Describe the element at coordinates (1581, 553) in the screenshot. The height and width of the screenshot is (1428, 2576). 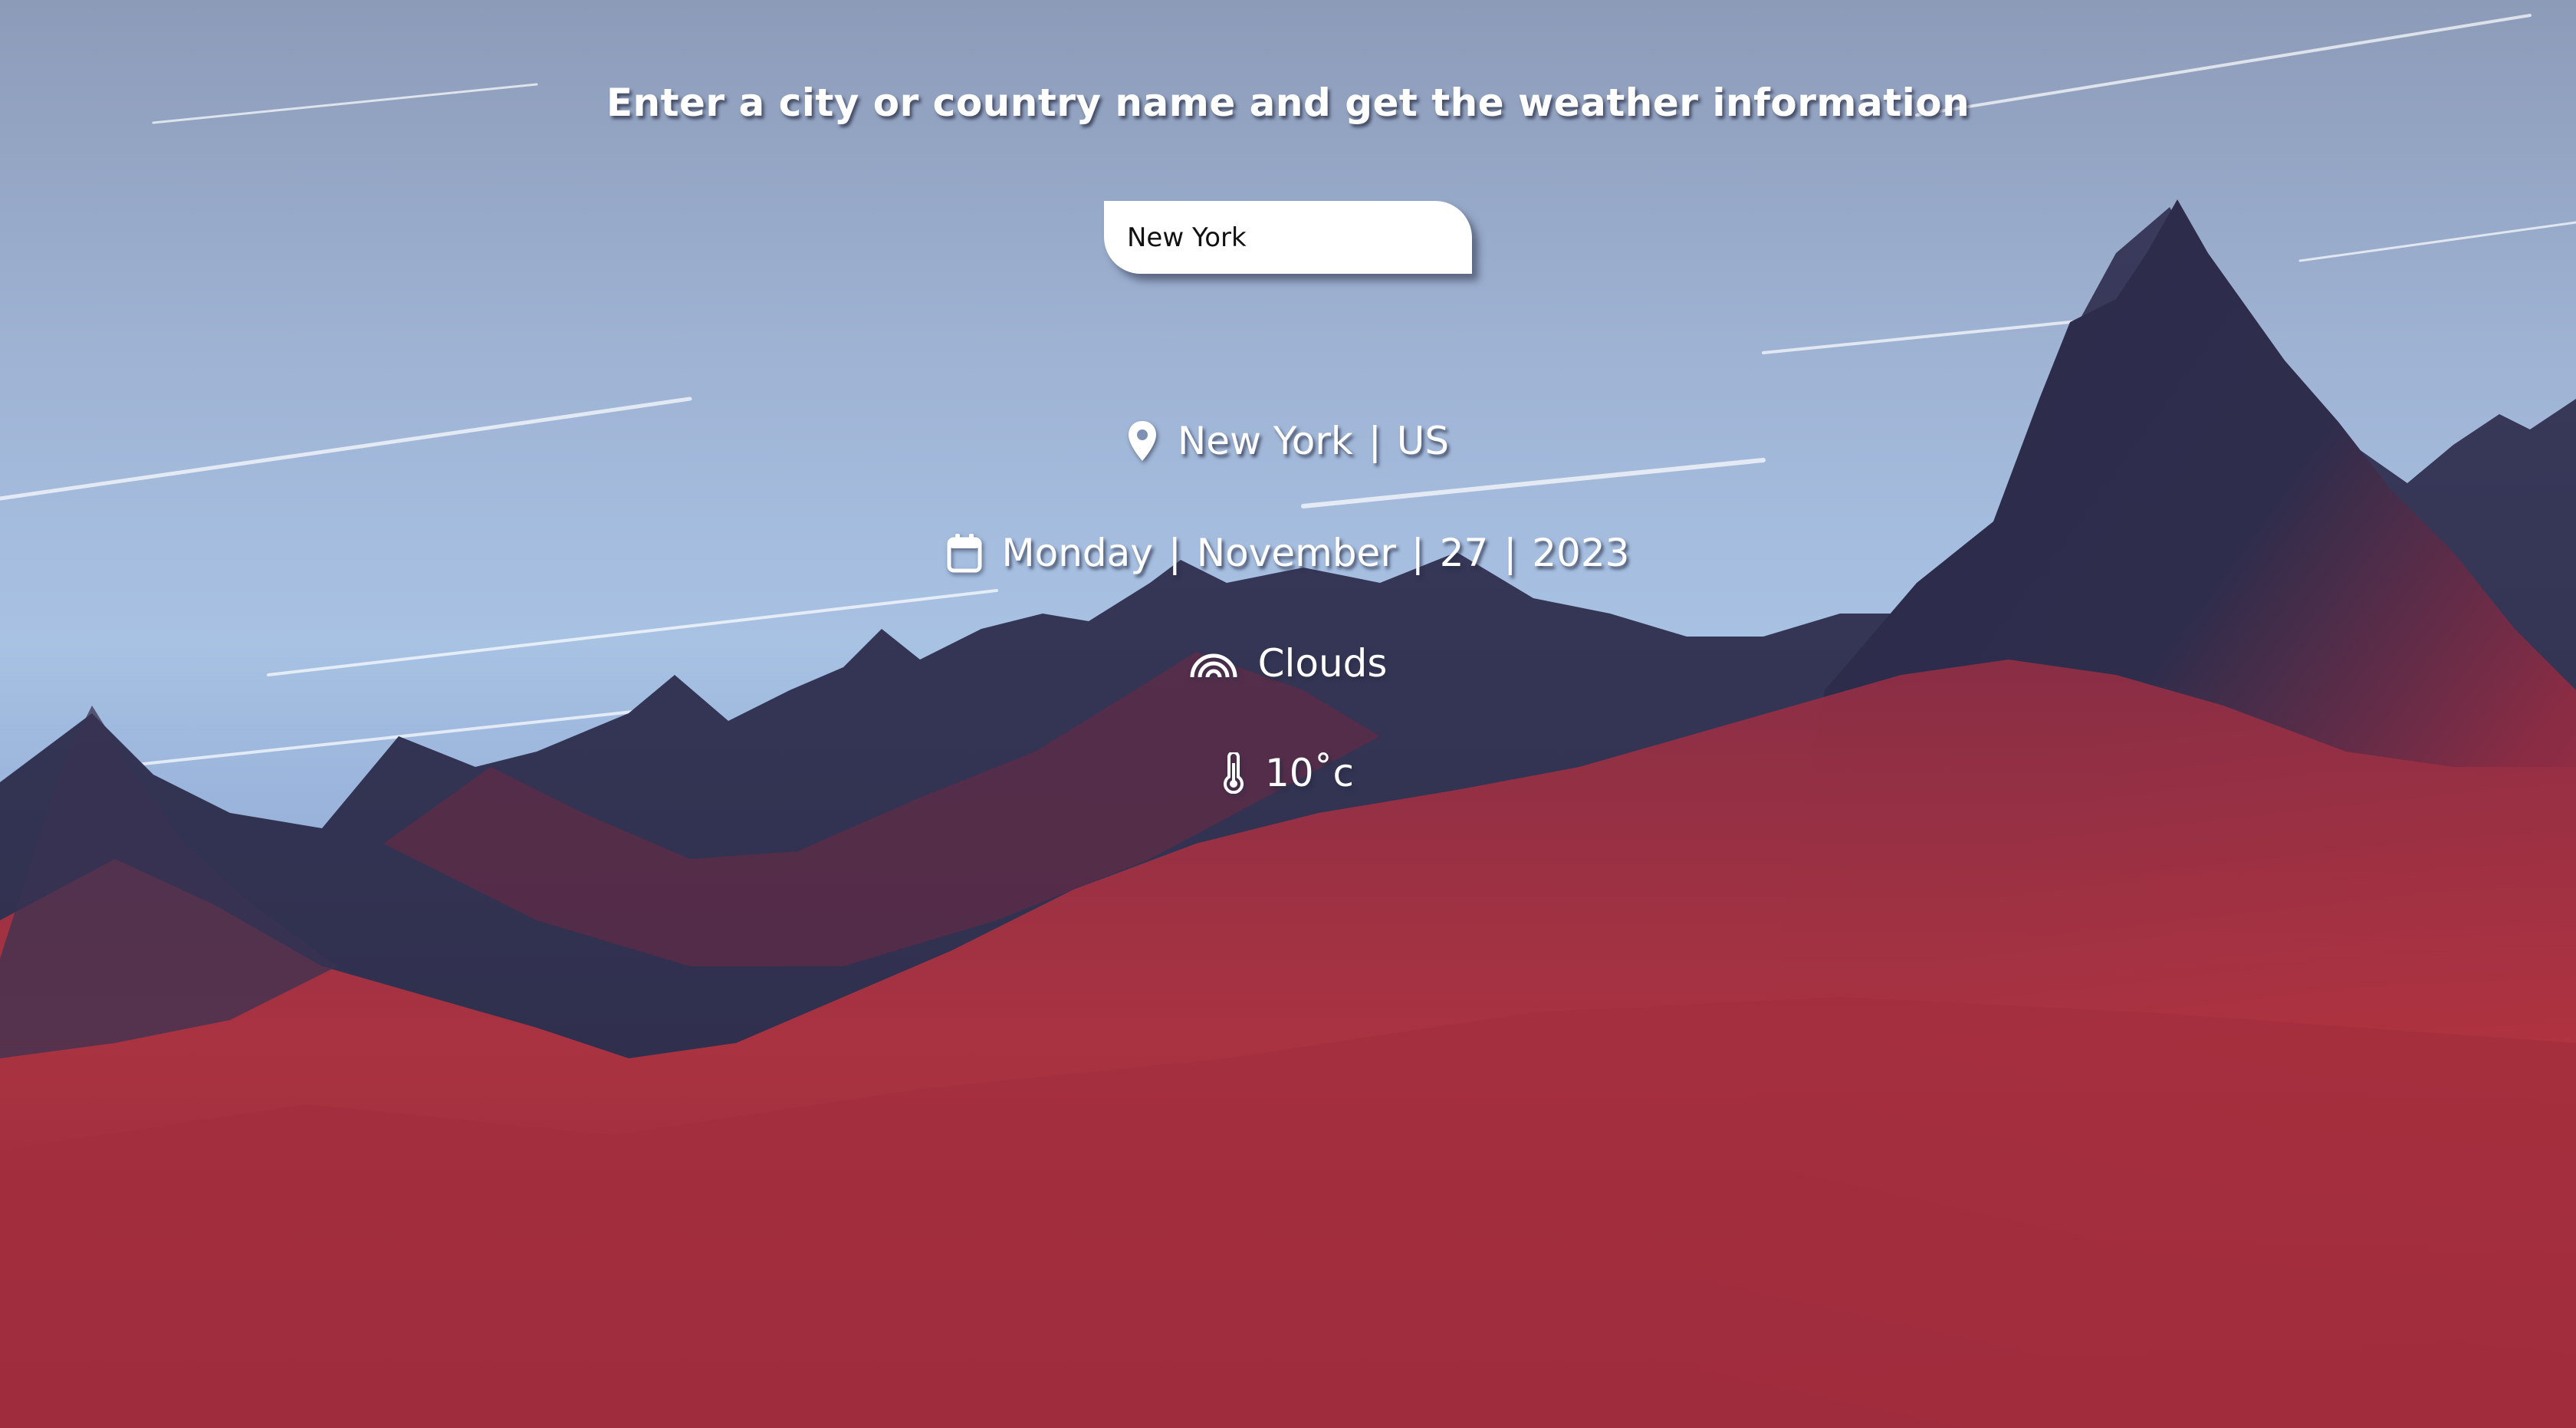
I see `year: 2023` at that location.